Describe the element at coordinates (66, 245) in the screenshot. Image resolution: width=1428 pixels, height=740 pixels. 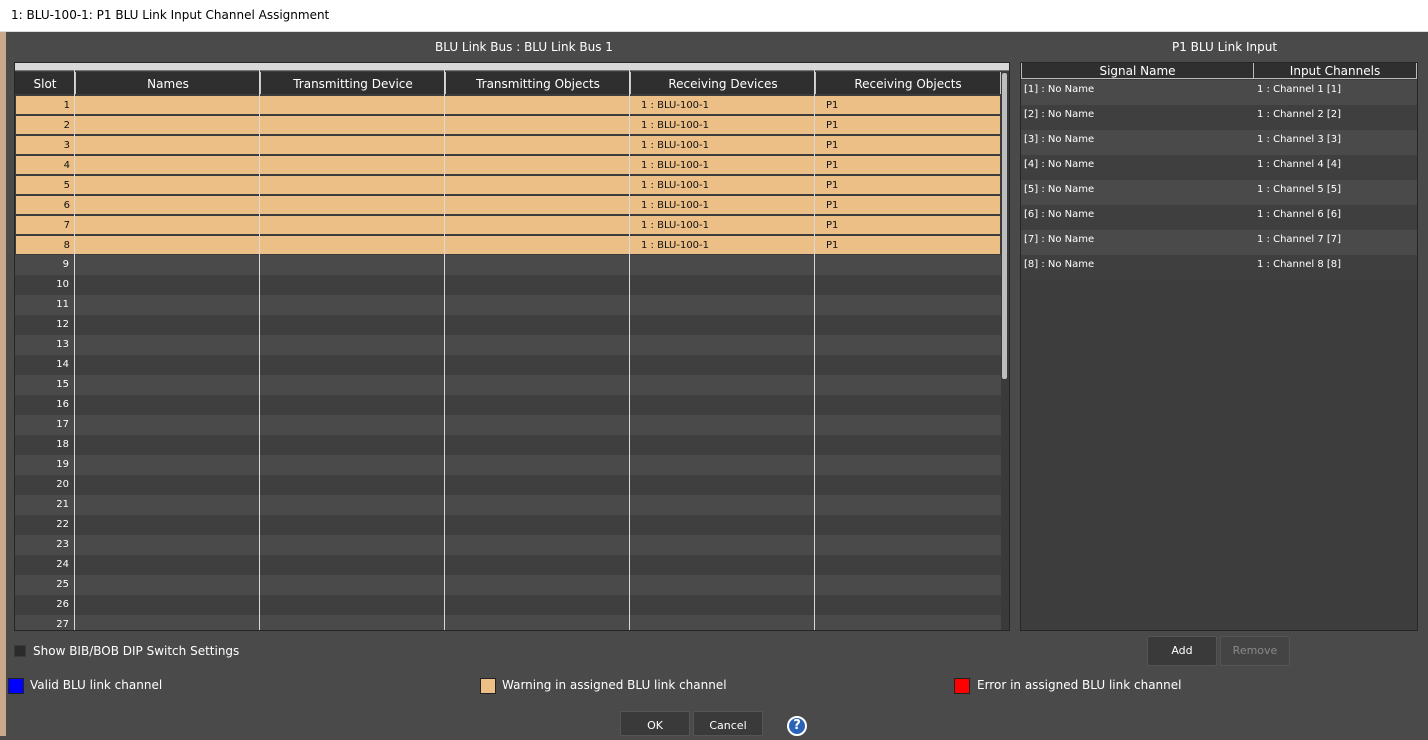
I see `slot-number: 8` at that location.